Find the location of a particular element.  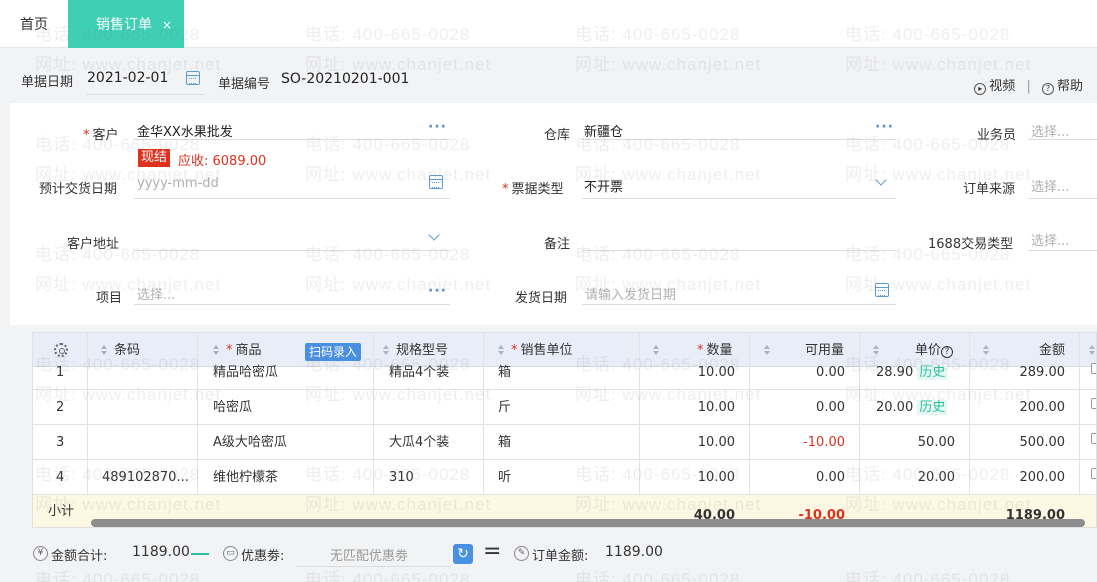

row-number: 1 is located at coordinates (60, 372).